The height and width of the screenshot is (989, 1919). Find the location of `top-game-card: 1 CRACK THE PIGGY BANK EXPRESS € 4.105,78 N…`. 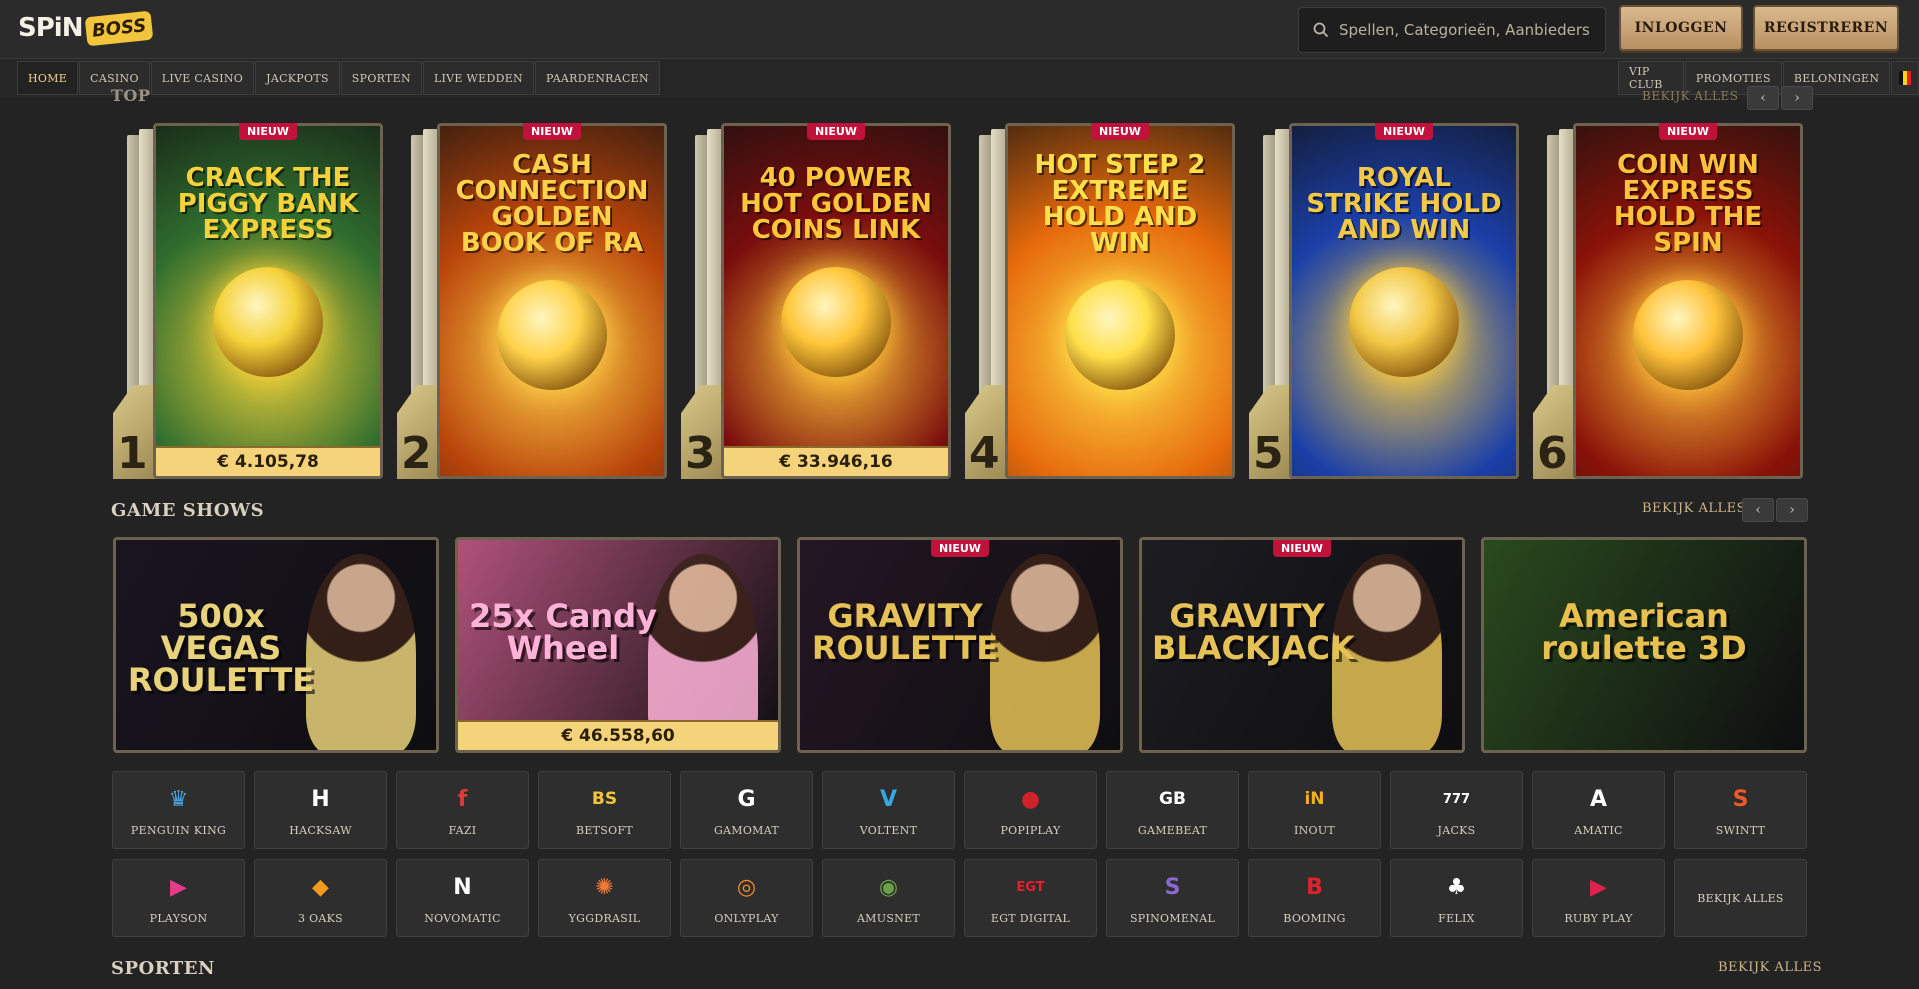

top-game-card: 1 CRACK THE PIGGY BANK EXPRESS € 4.105,78 N… is located at coordinates (248, 301).